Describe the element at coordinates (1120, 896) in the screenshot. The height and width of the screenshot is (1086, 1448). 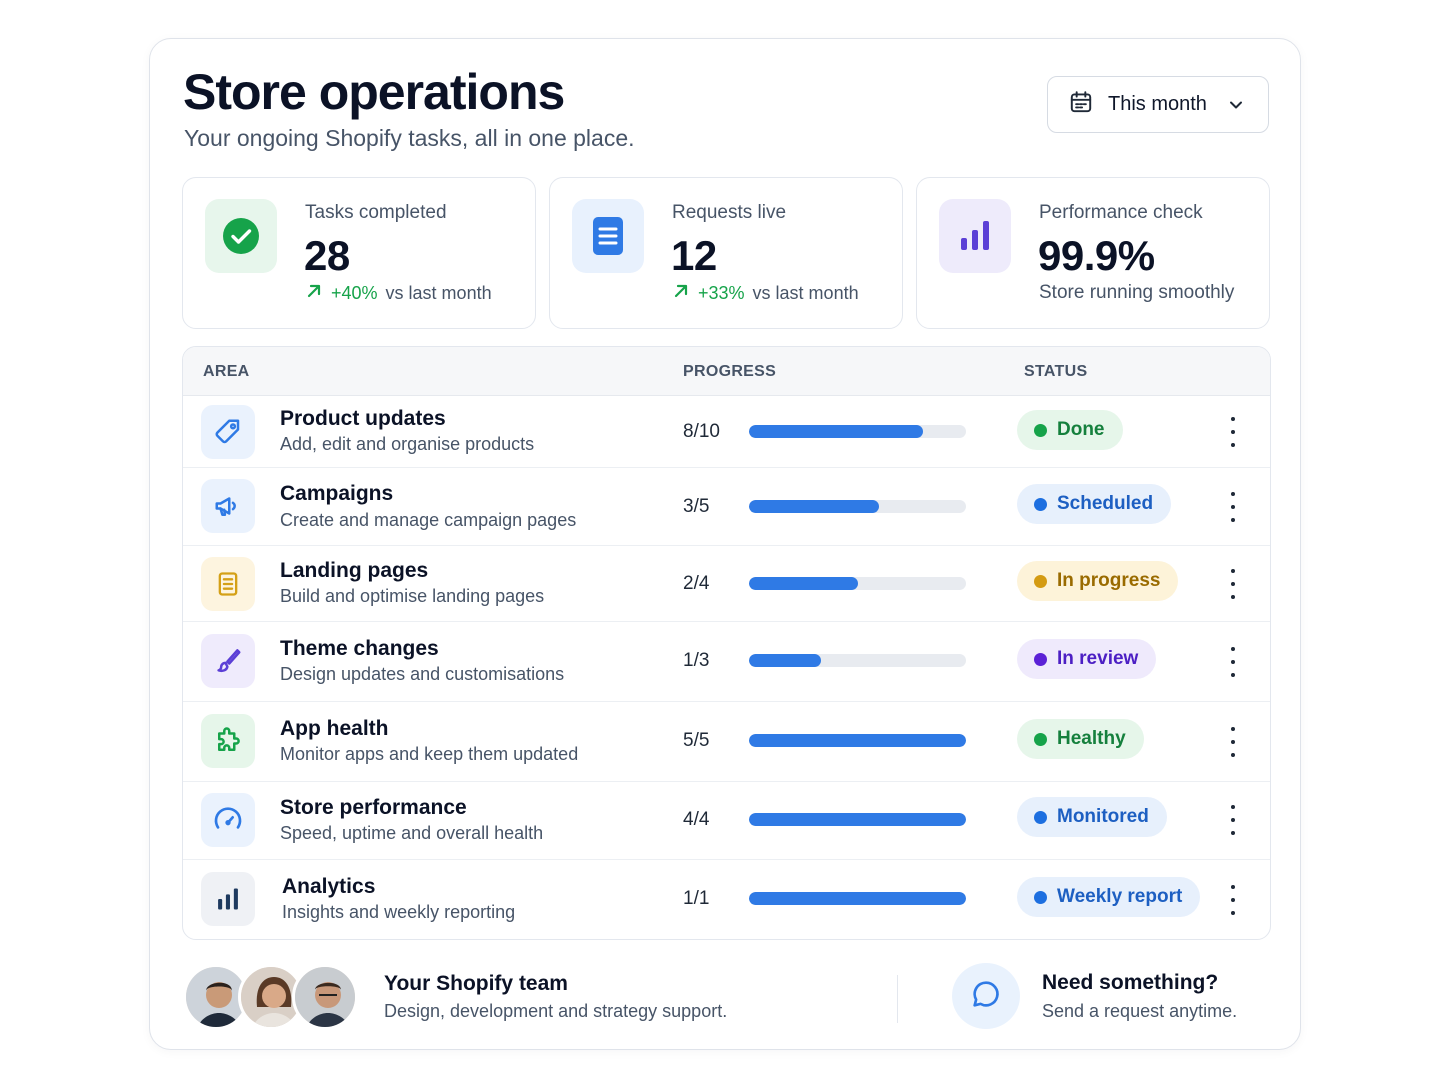
I see `status-label: Weekly report` at that location.